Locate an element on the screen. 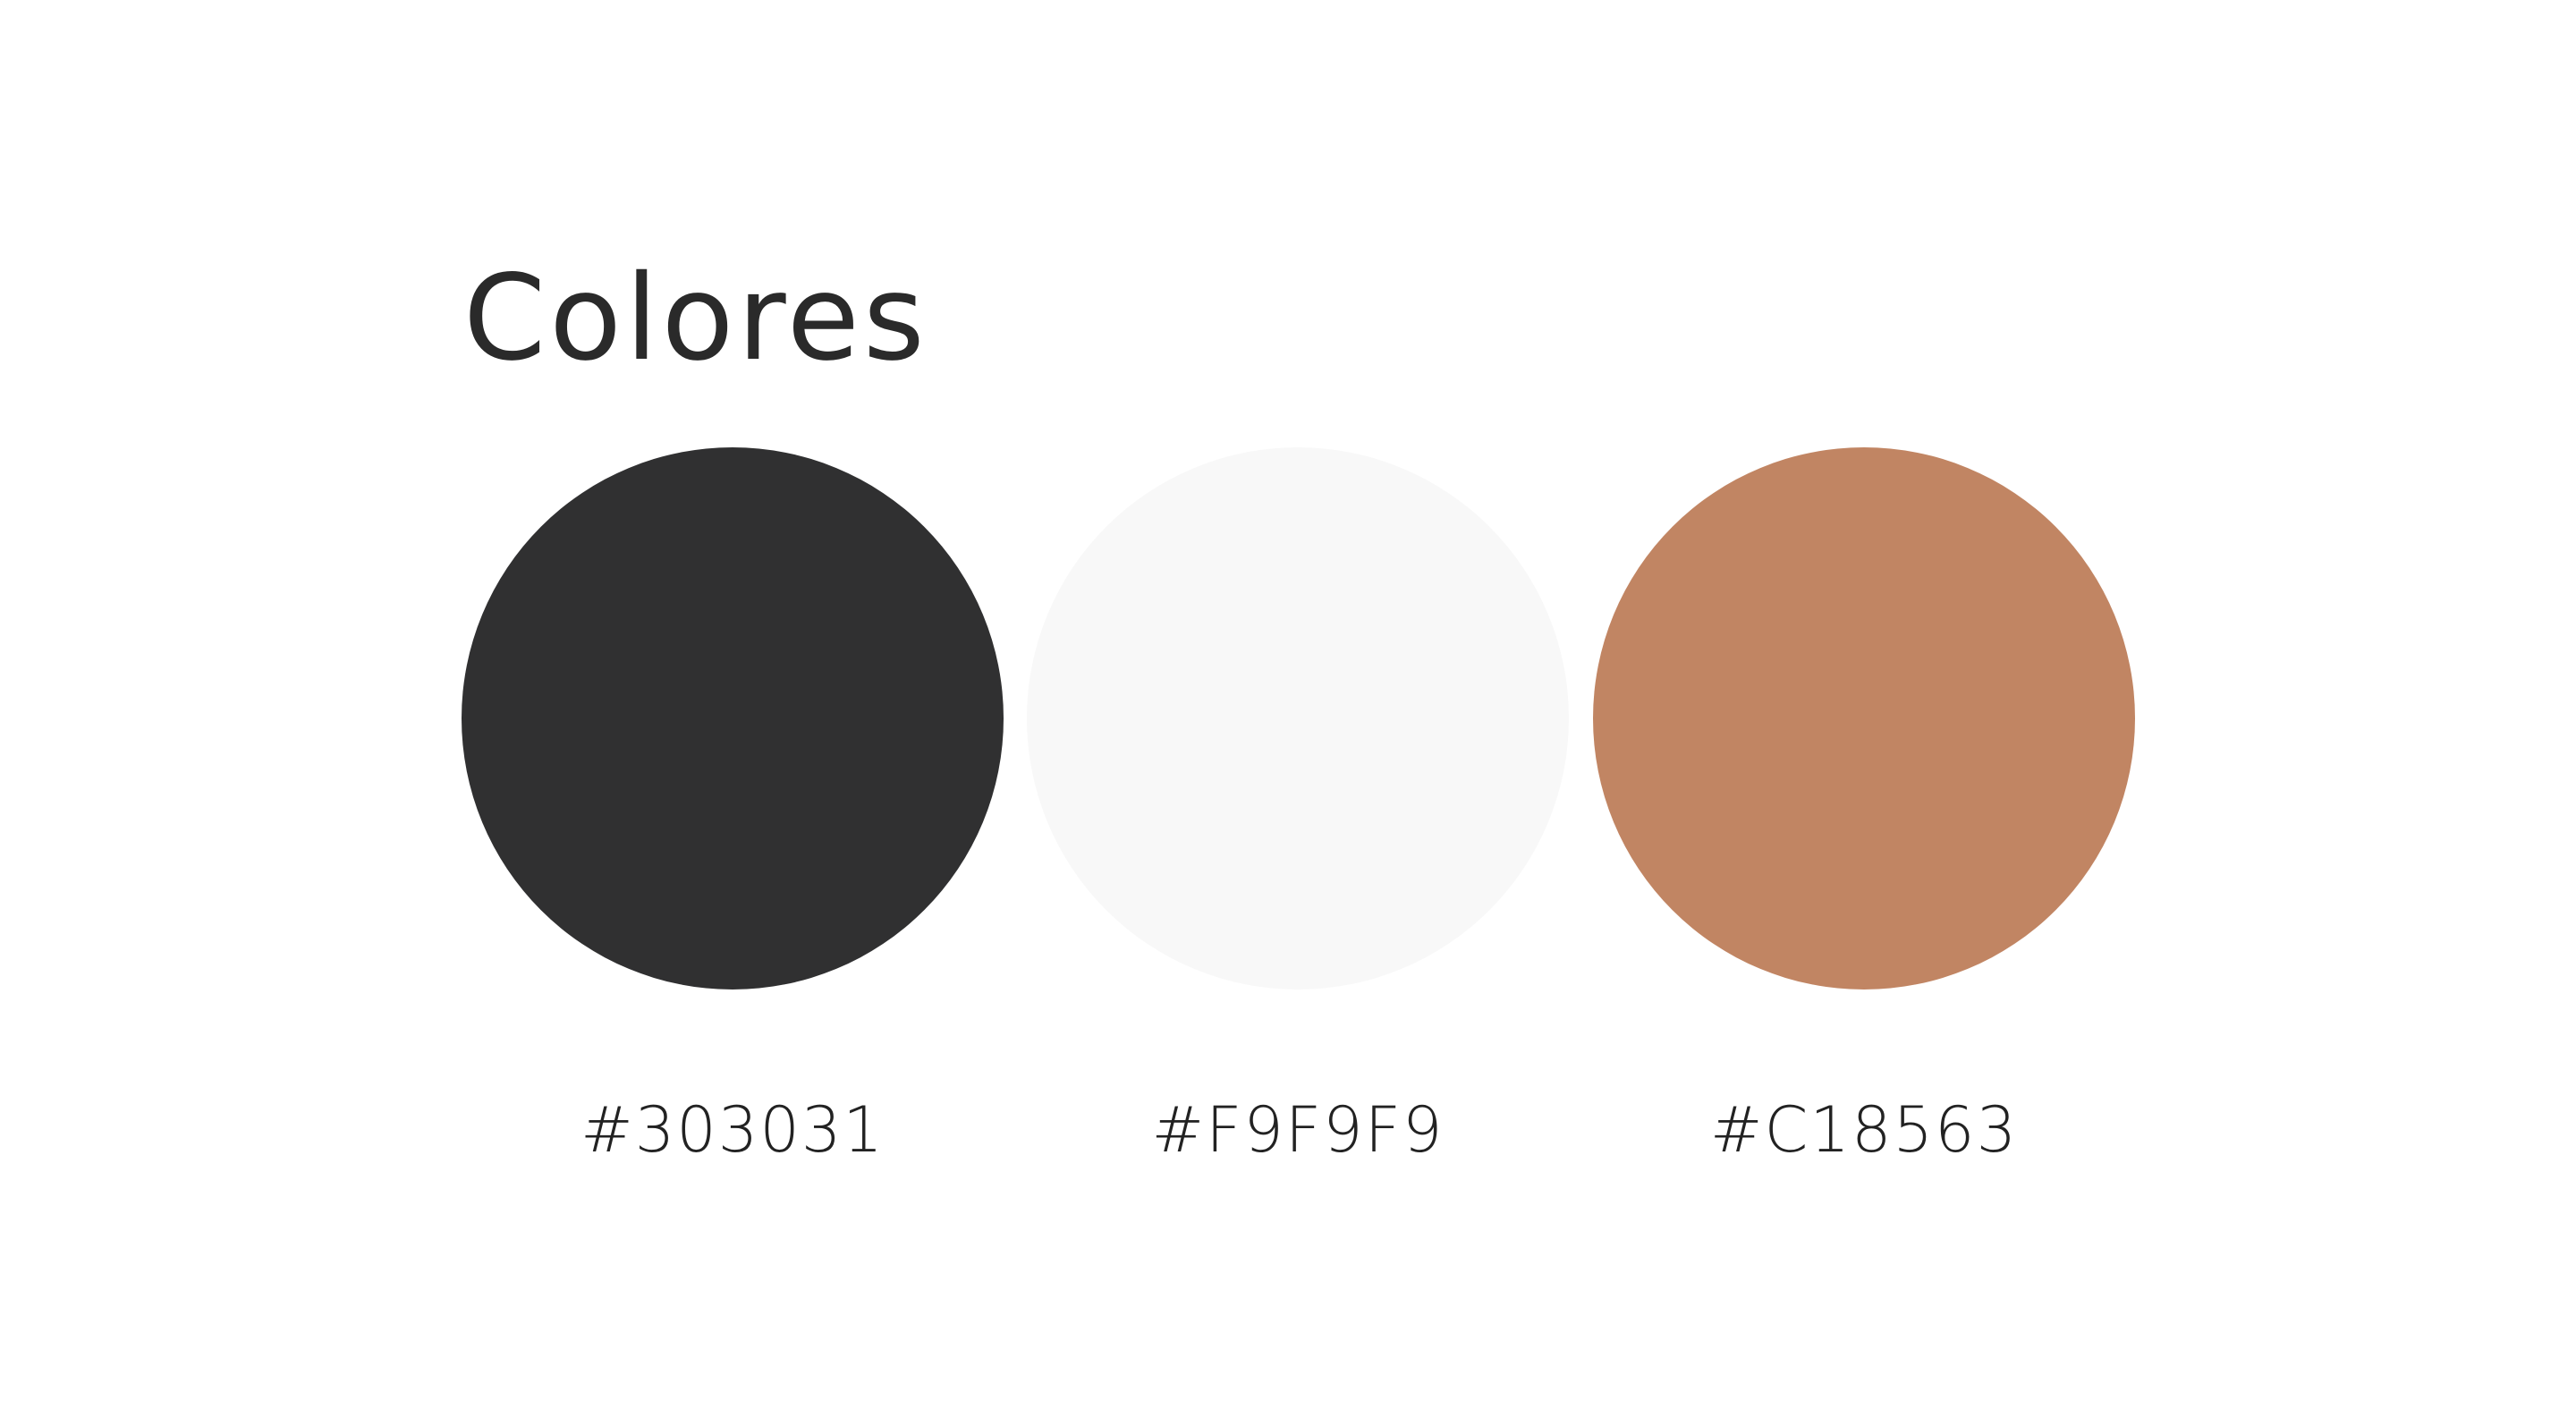 Image resolution: width=2576 pixels, height=1410 pixels. color-code-terracotta: #C18563 is located at coordinates (1864, 1130).